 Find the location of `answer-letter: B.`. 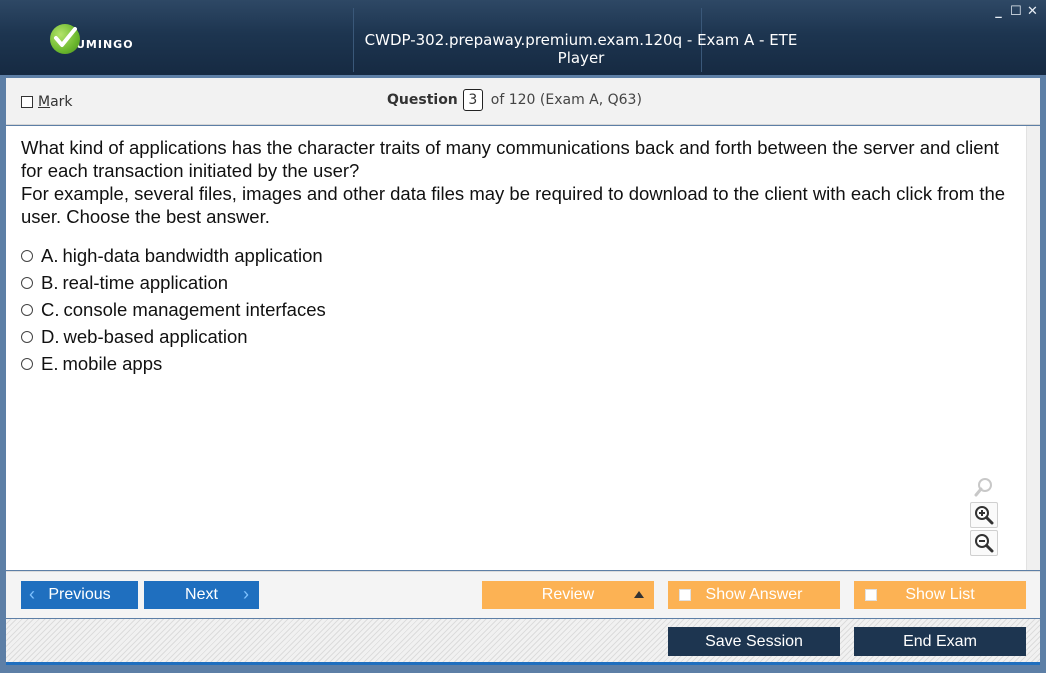

answer-letter: B. is located at coordinates (50, 282).